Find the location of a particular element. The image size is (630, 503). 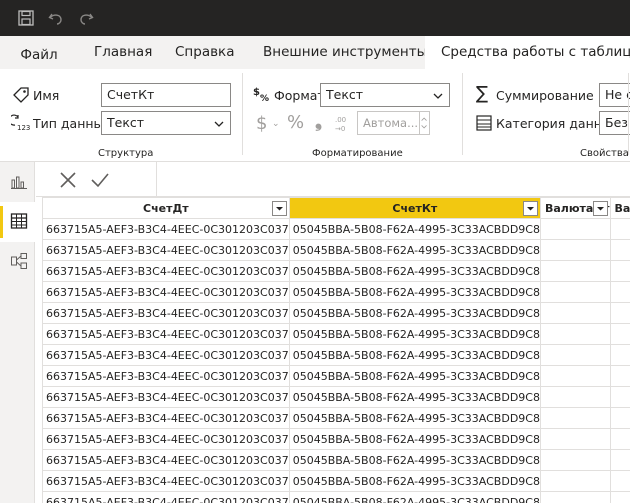

view-rail is located at coordinates (17, 332).